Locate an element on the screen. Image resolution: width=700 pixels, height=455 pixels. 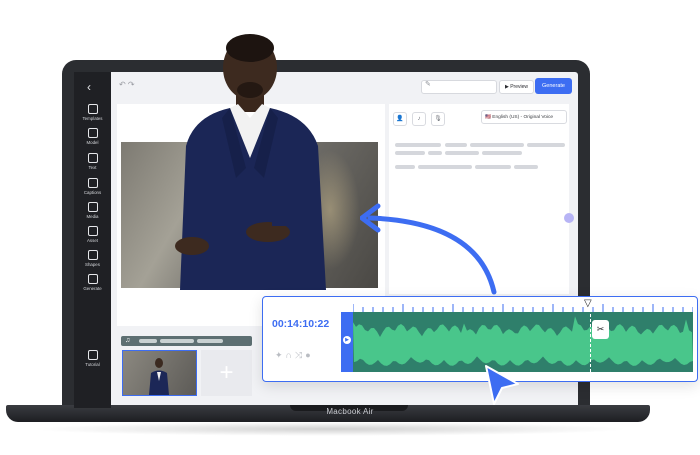
play-icon: ▶ is located at coordinates (347, 340).